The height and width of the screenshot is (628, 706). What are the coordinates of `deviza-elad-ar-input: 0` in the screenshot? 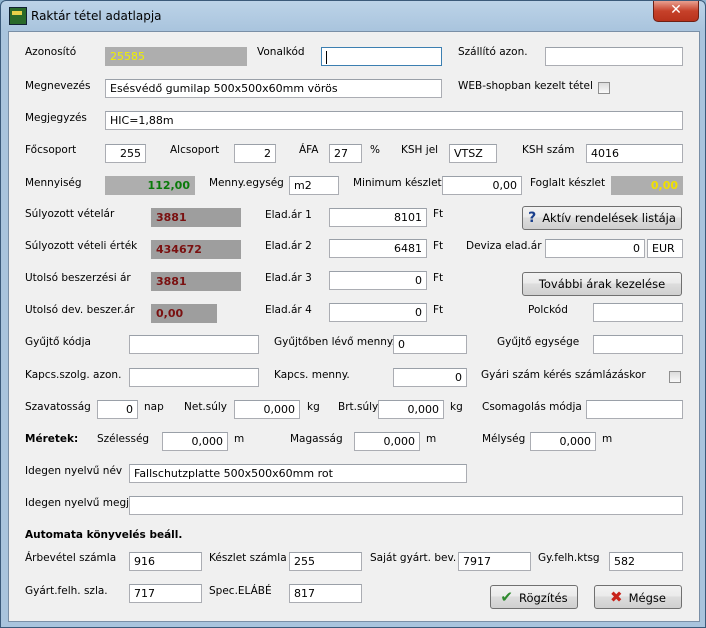 It's located at (595, 248).